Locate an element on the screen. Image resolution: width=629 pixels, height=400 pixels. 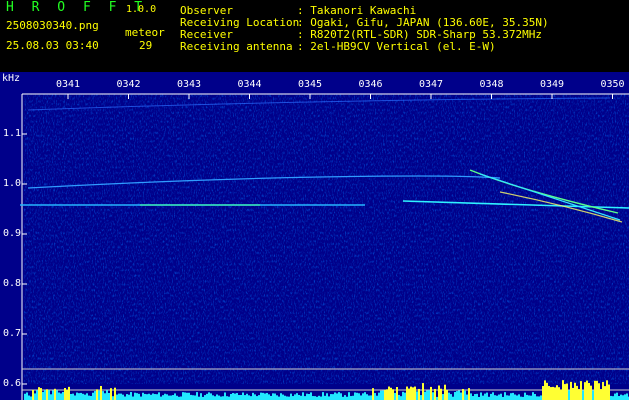
time-tick-label: 0349 is located at coordinates (552, 84).